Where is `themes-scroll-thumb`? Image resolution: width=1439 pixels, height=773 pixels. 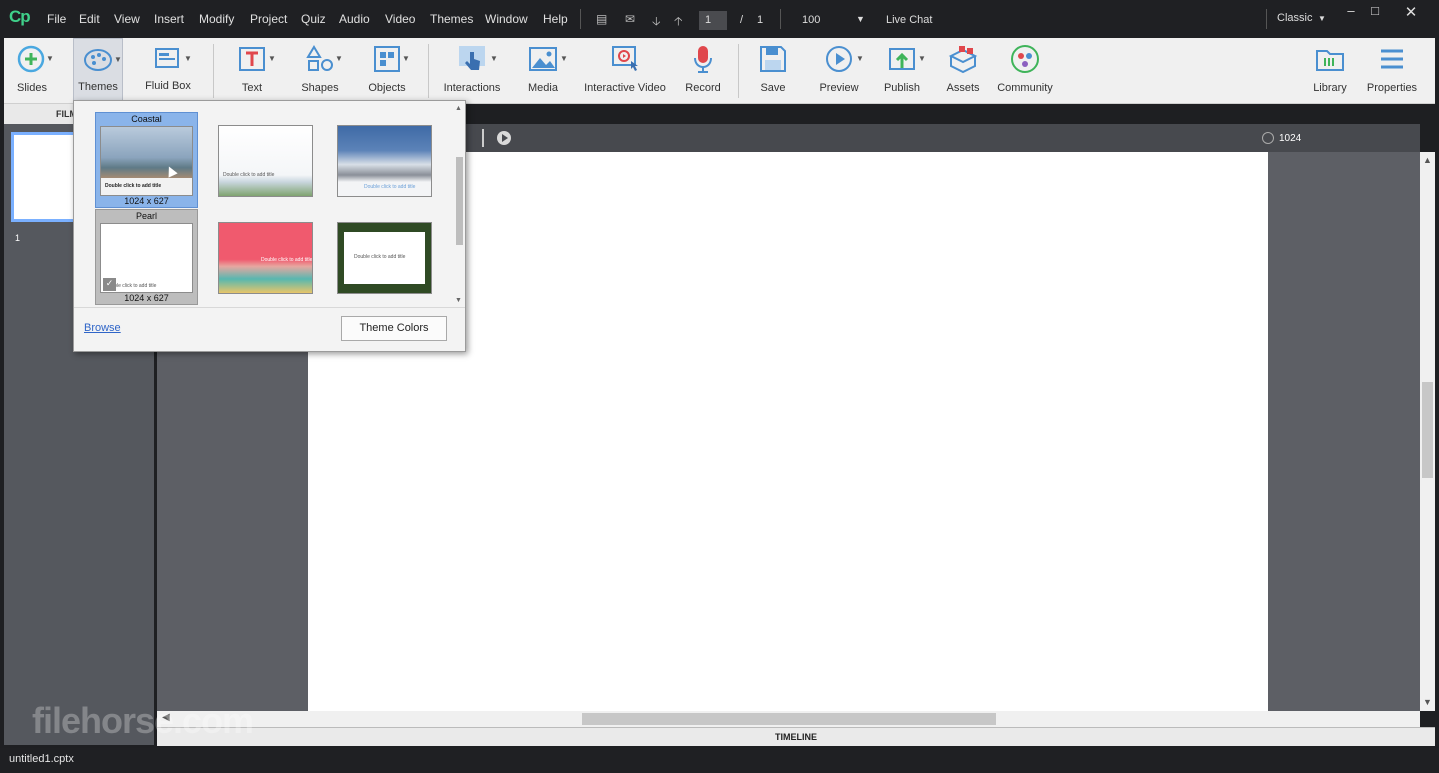
themes-scroll-thumb is located at coordinates (459, 201).